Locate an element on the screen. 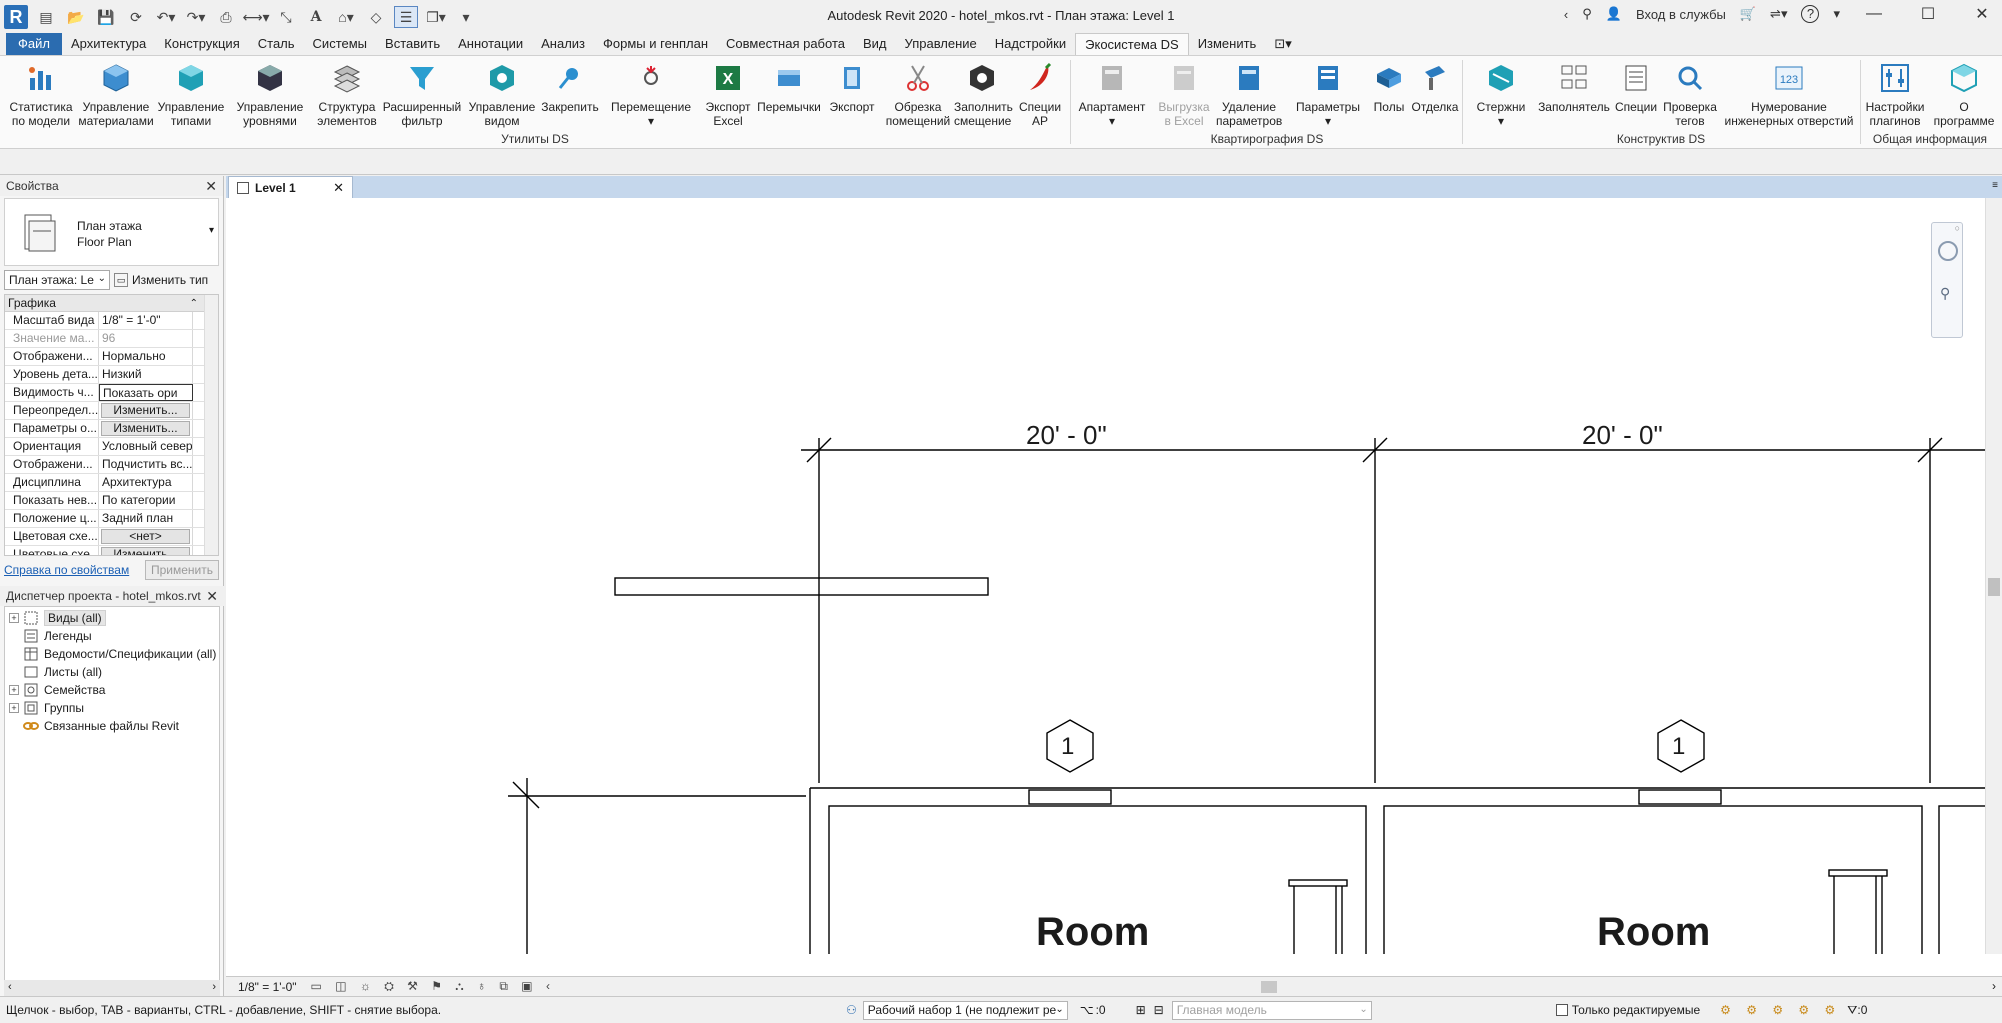 The height and width of the screenshot is (1023, 2002). about-button: Опрограмме is located at coordinates (1964, 94).